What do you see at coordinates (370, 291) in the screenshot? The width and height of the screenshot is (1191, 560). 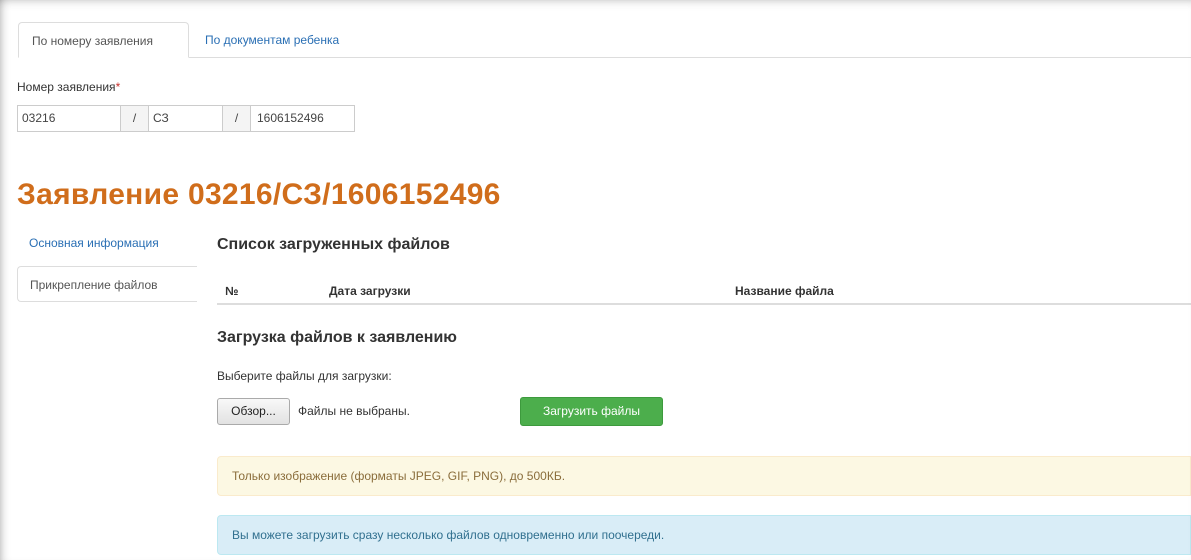 I see `column-header-upload-date: Дата загрузки` at bounding box center [370, 291].